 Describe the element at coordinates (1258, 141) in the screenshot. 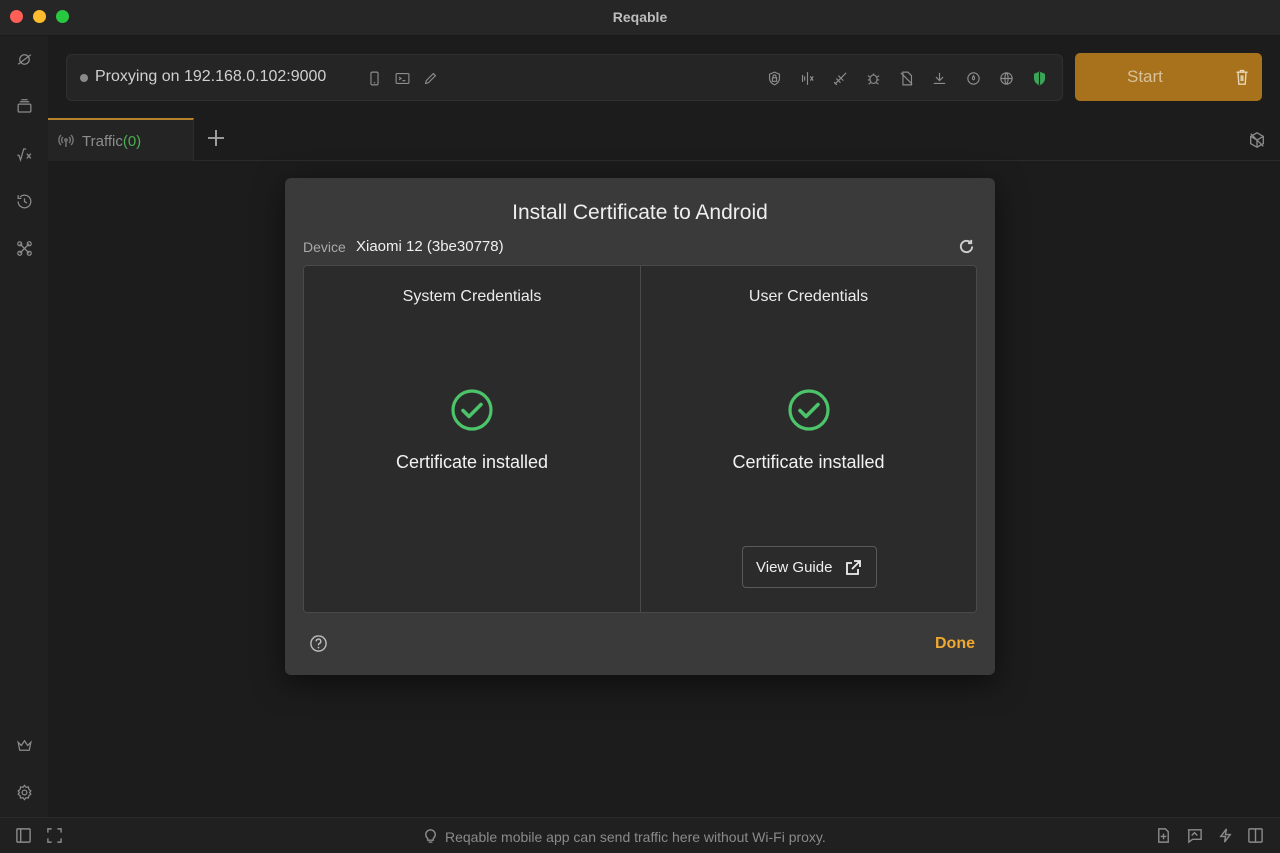

I see `cube-icon` at that location.